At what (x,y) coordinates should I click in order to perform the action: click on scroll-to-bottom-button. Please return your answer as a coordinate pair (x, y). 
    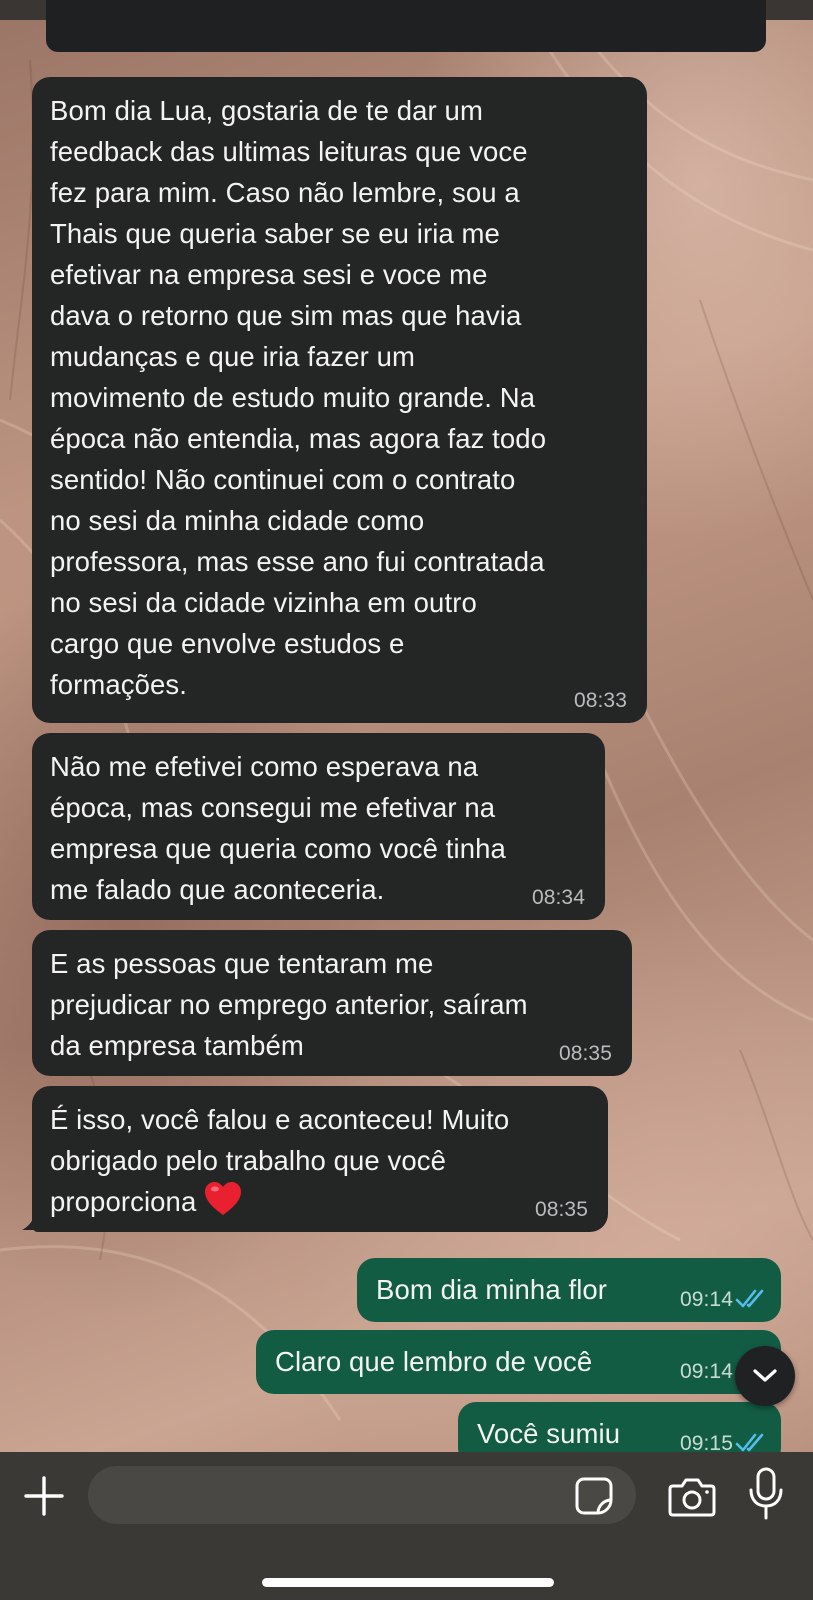
    Looking at the image, I should click on (765, 1376).